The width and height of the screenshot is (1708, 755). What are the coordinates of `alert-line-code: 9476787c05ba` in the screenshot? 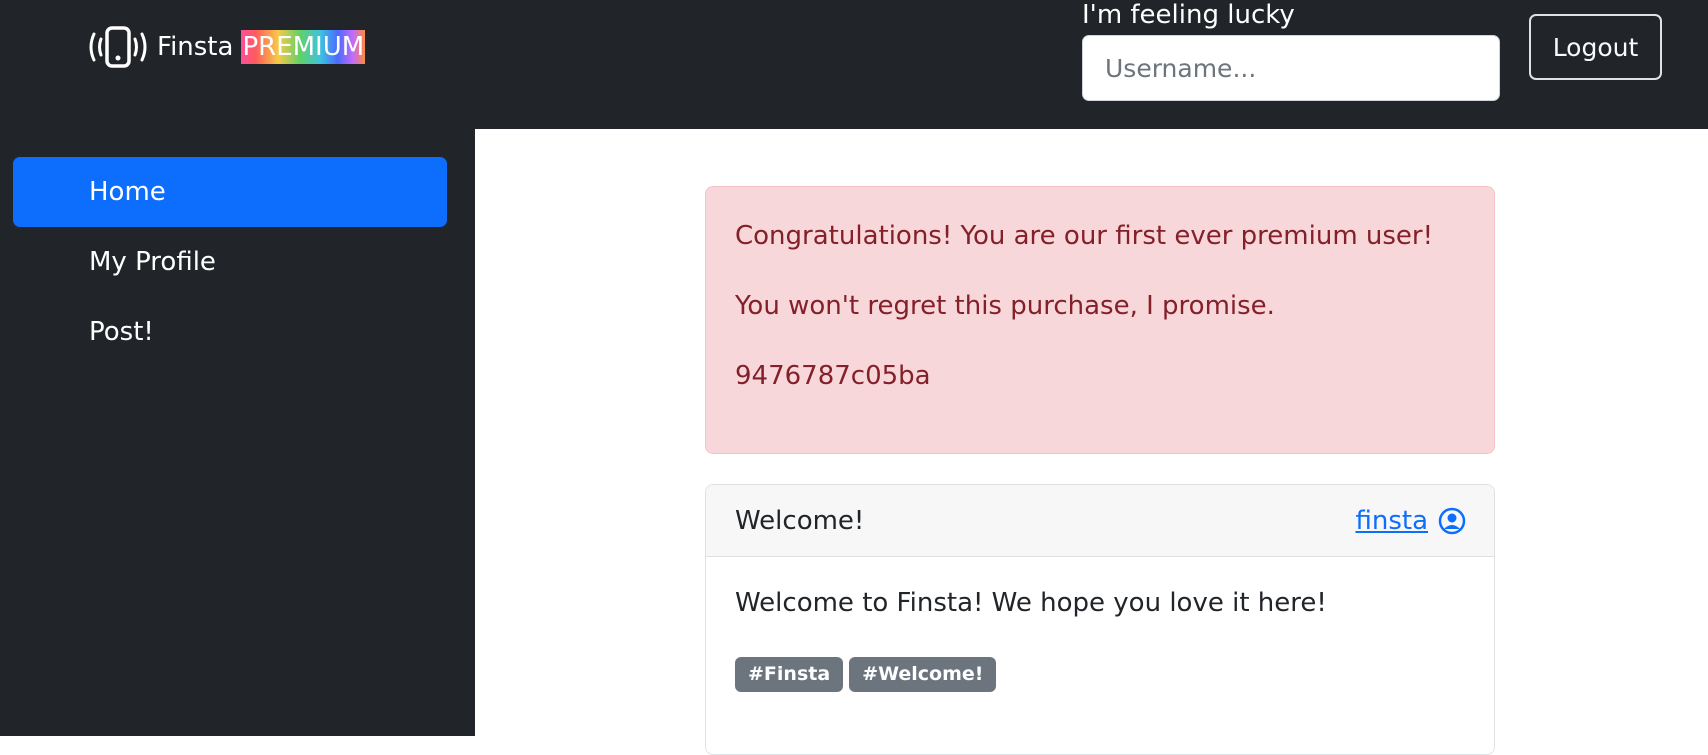 It's located at (833, 376).